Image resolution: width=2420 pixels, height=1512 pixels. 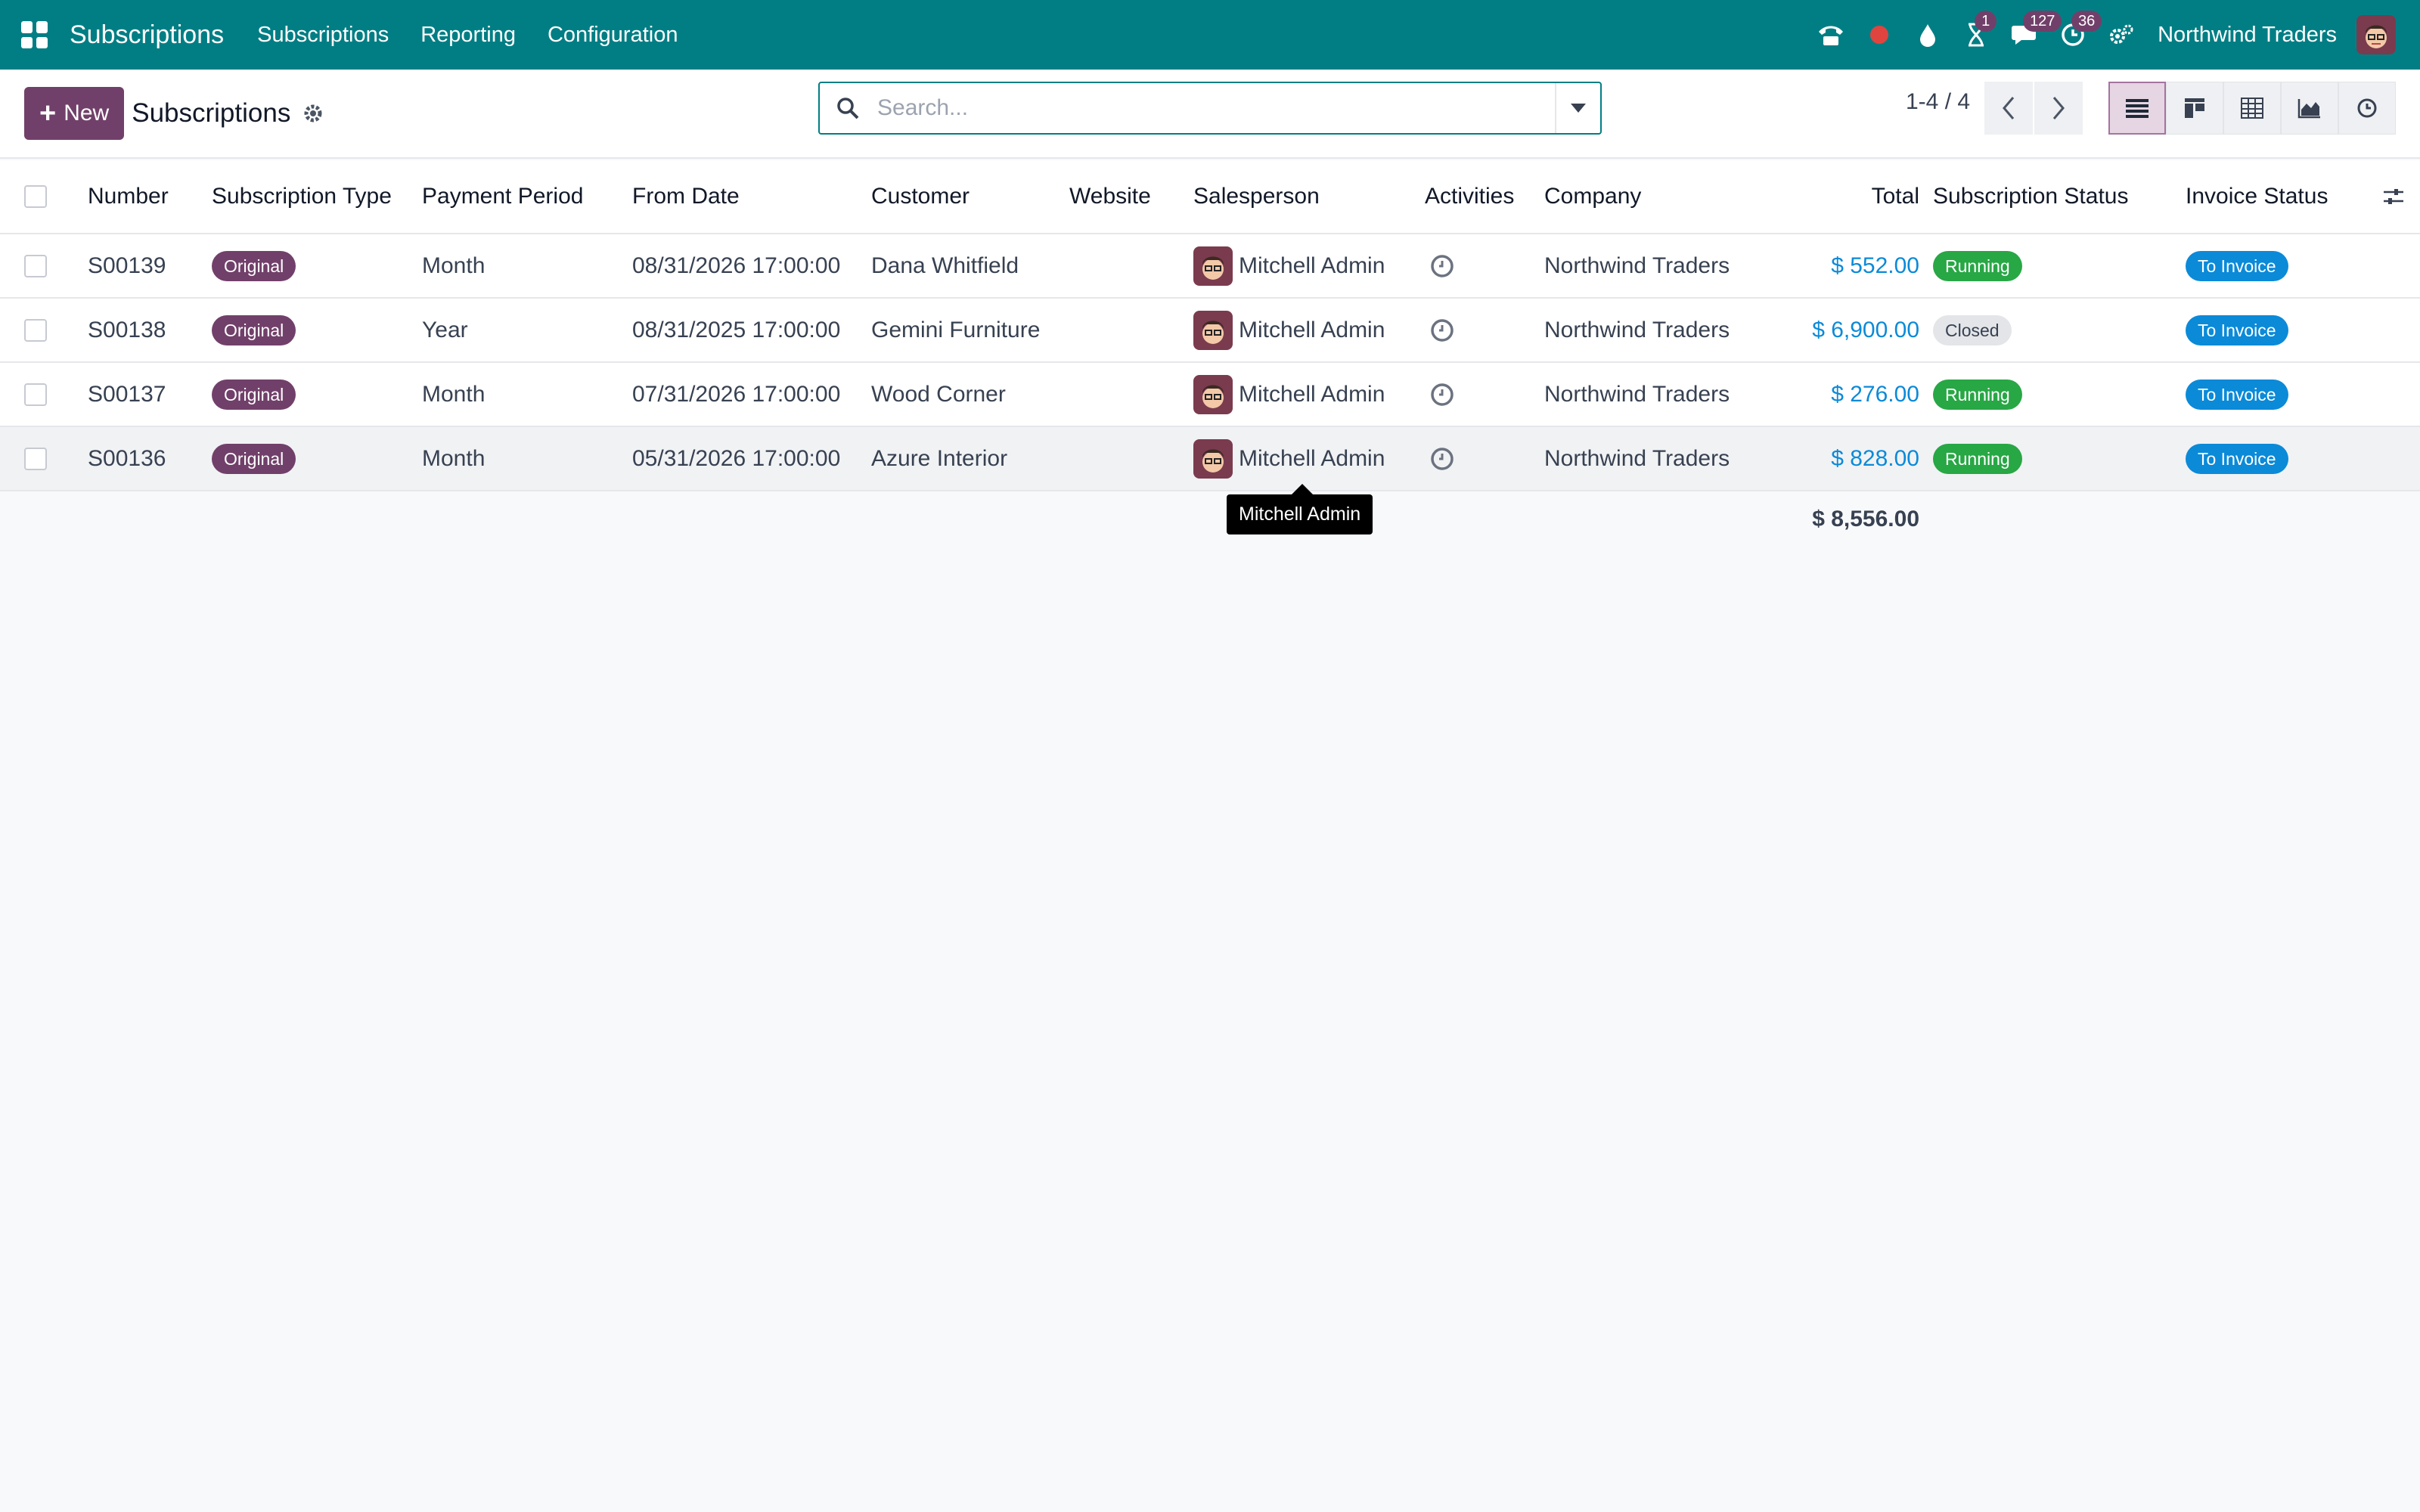 I want to click on activity-view-button, so click(x=2367, y=109).